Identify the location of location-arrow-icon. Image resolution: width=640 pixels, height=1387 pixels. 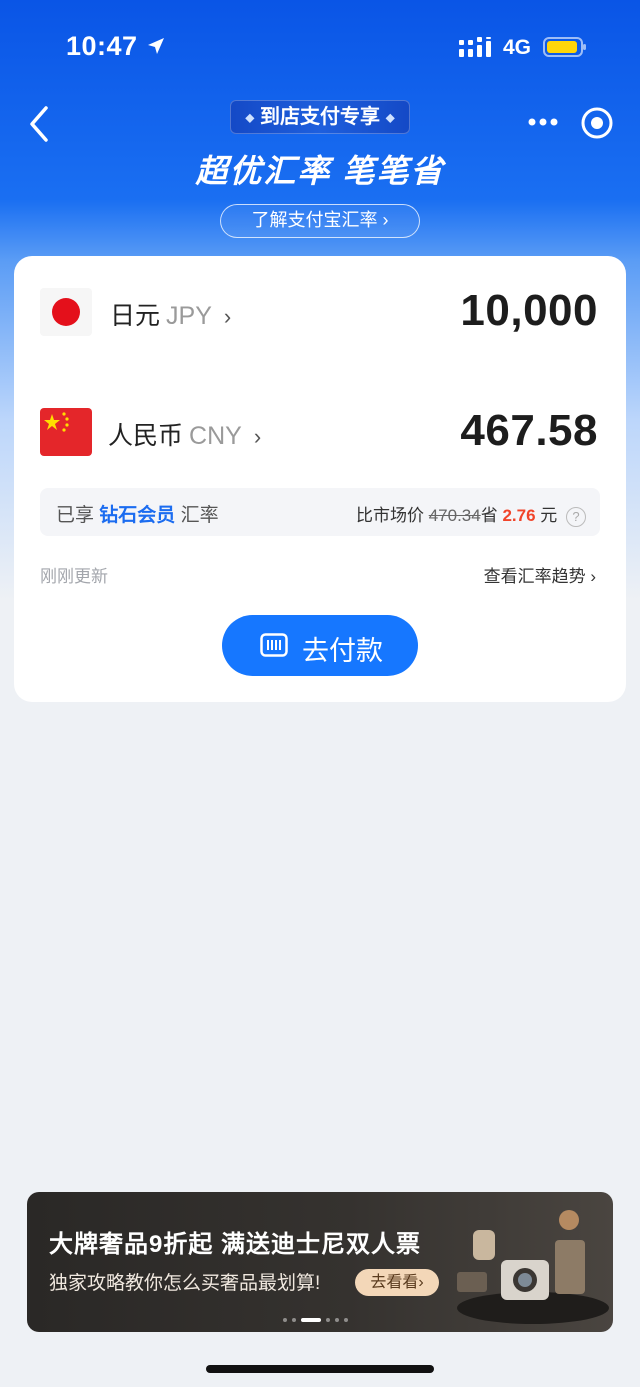
(156, 46).